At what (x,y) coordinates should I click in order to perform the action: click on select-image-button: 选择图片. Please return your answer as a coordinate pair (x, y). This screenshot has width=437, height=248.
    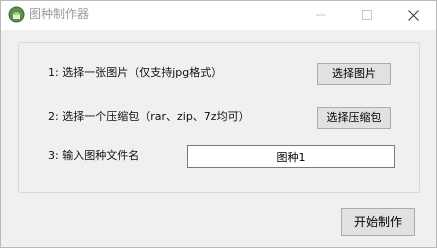
    Looking at the image, I should click on (354, 74).